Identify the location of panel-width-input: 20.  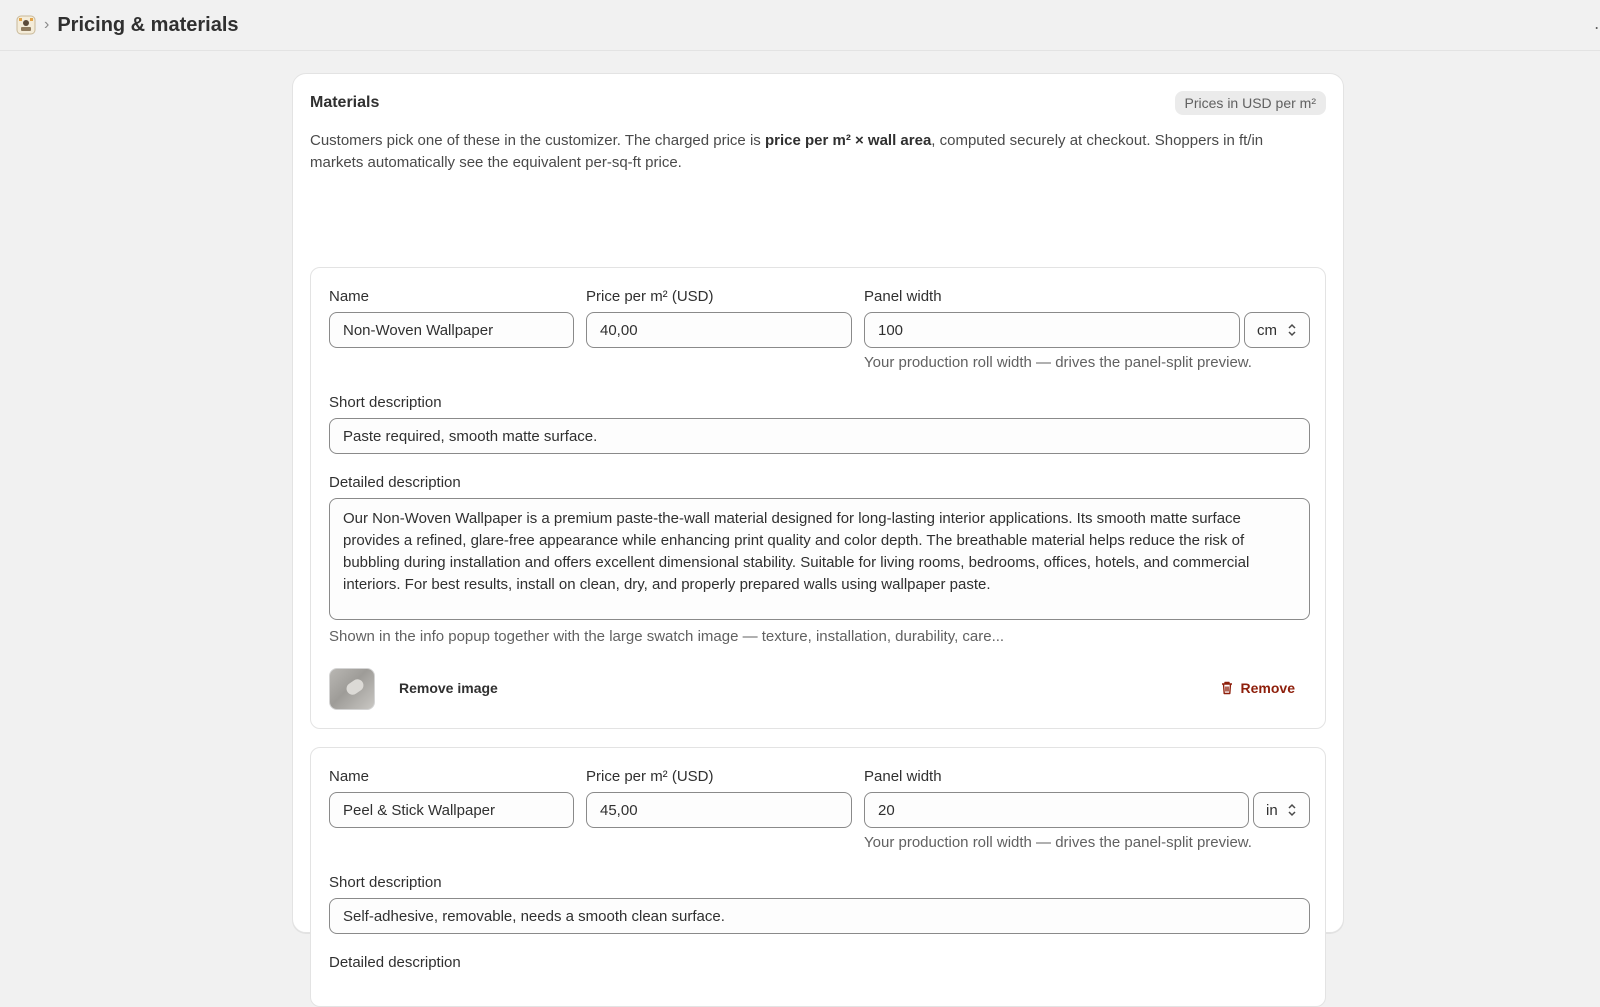
(1056, 810).